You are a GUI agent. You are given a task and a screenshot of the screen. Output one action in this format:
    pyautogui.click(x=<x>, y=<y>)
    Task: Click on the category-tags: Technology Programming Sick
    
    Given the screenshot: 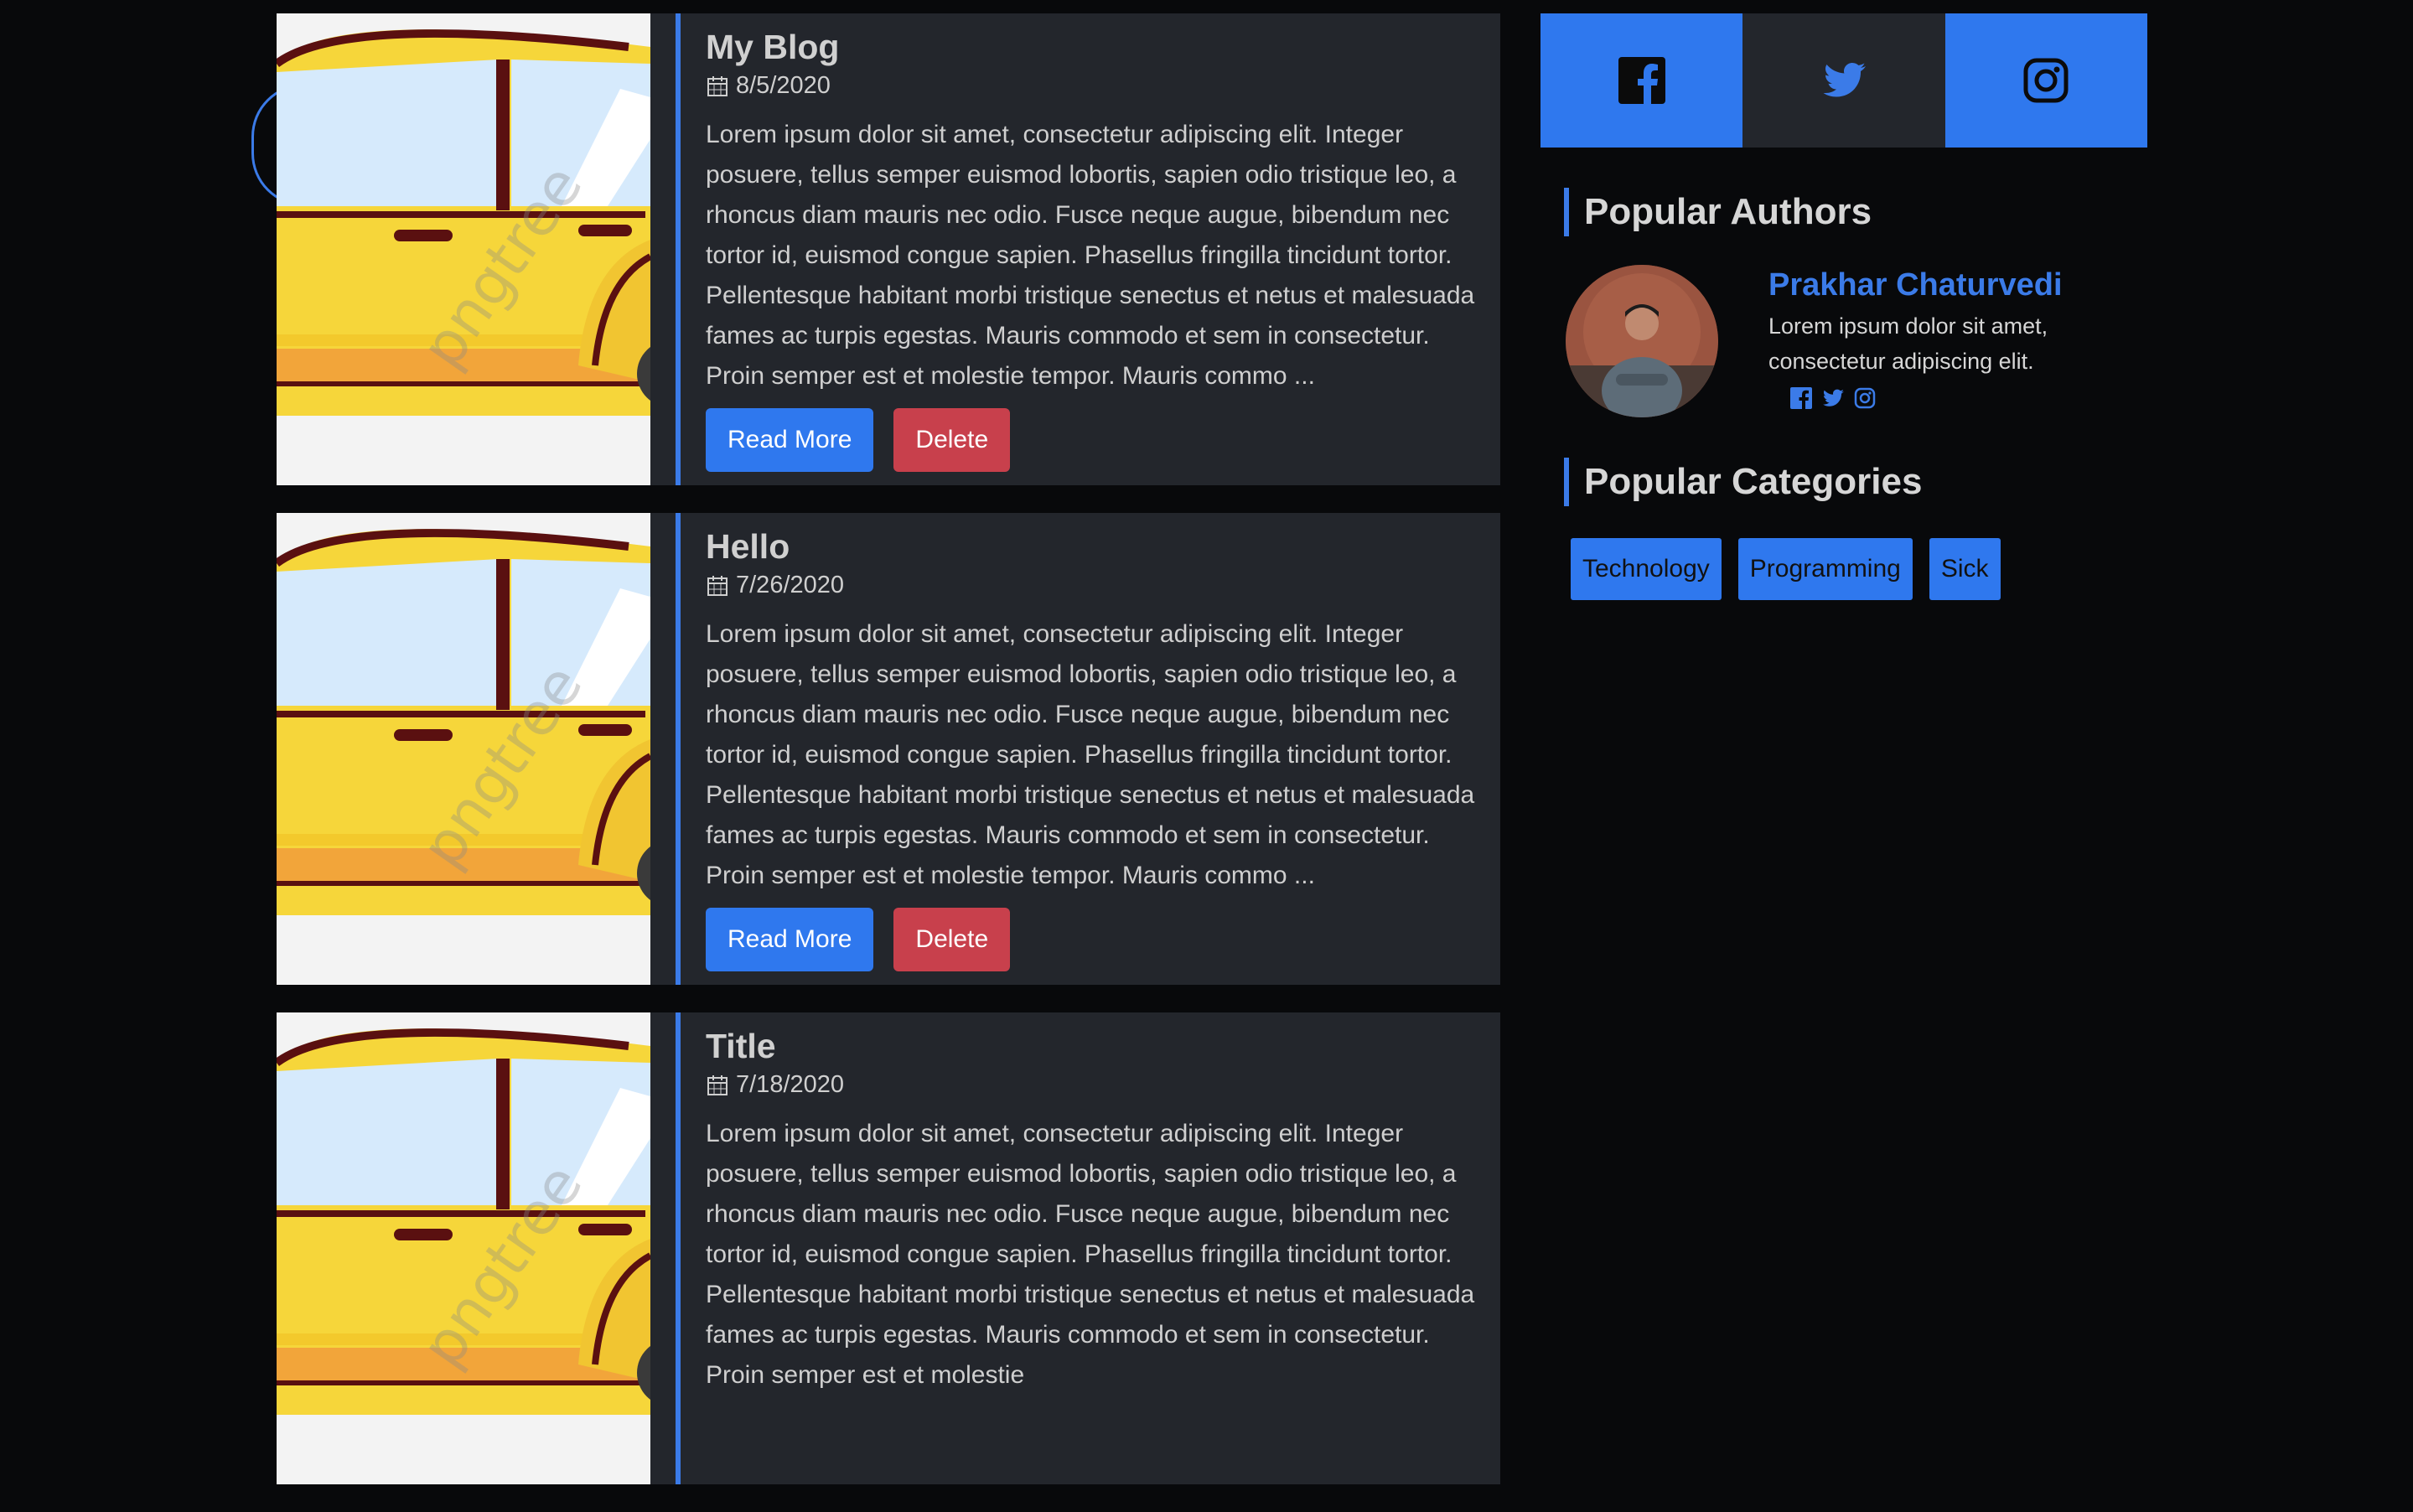 What is the action you would take?
    pyautogui.click(x=1859, y=569)
    